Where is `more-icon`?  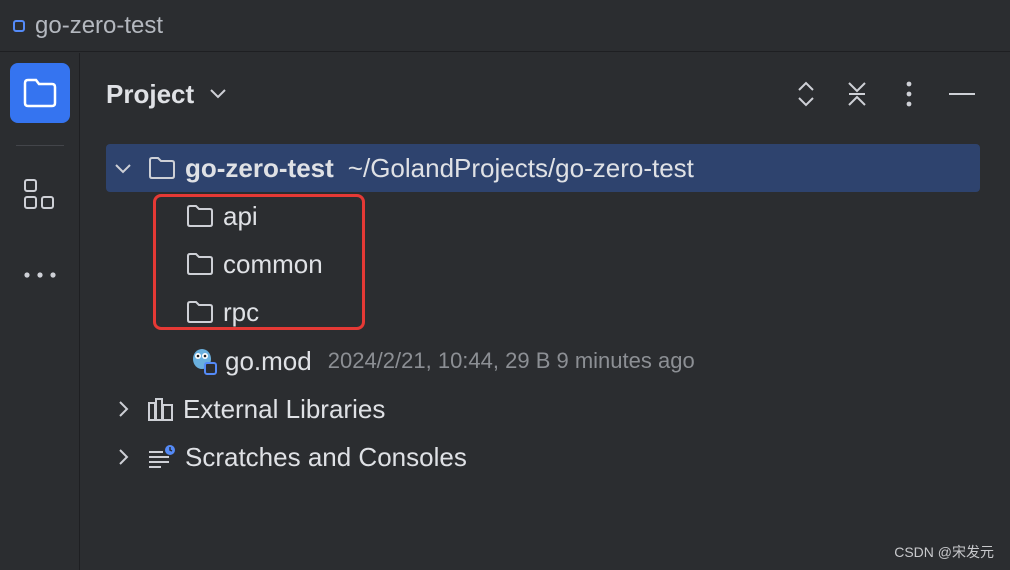 more-icon is located at coordinates (40, 275).